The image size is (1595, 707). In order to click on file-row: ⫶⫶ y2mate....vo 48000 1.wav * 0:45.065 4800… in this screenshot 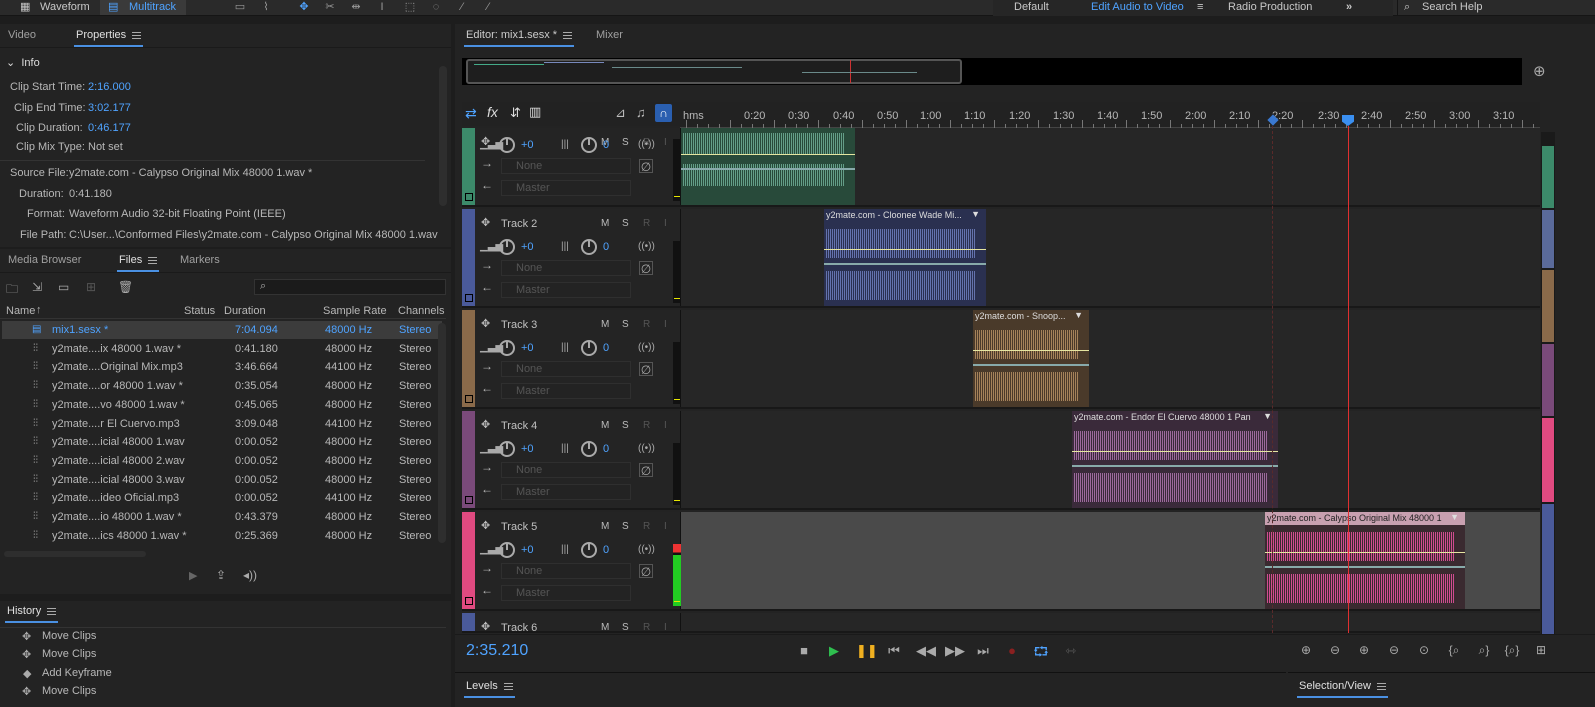, I will do `click(222, 405)`.